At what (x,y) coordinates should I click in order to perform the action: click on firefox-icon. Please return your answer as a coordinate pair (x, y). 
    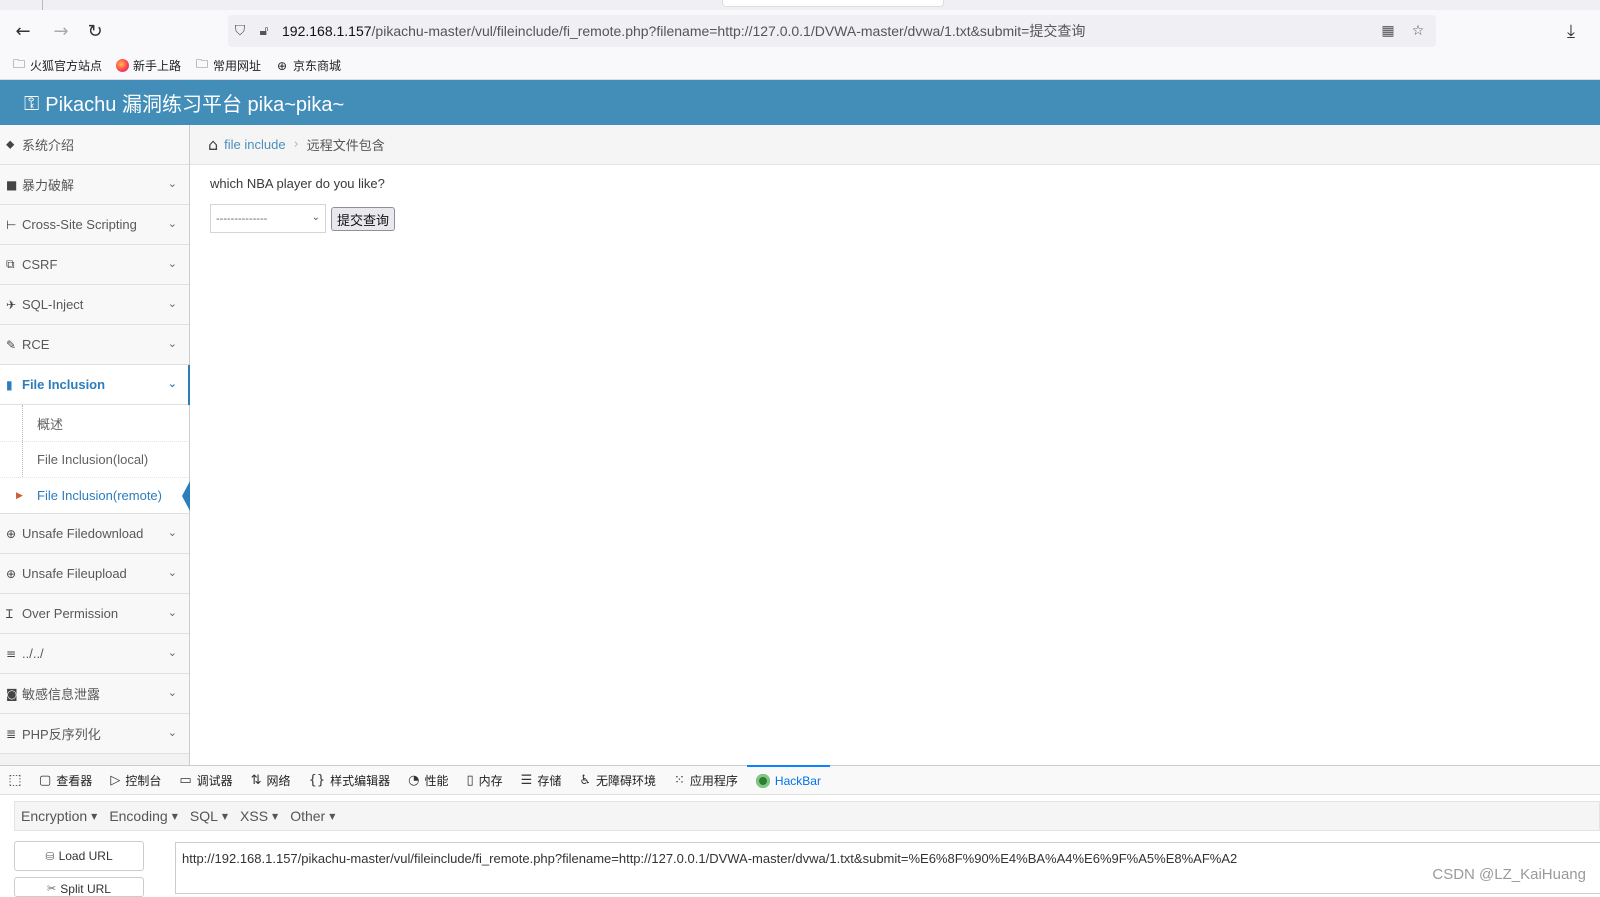
    Looking at the image, I should click on (123, 65).